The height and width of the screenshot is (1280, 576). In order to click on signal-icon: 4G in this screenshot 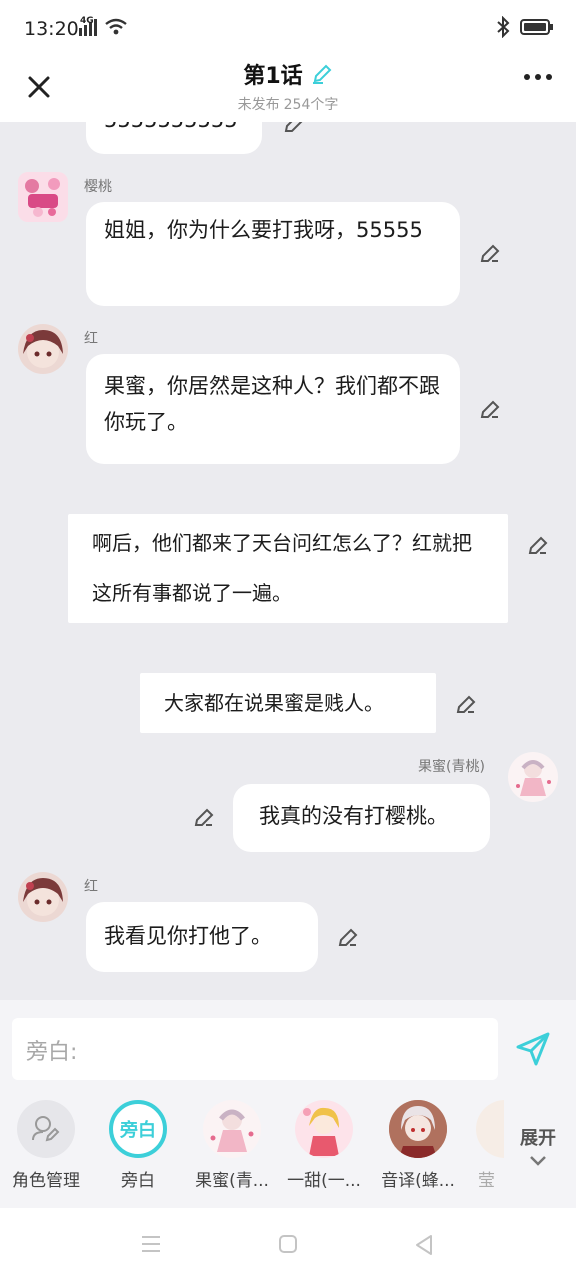, I will do `click(103, 26)`.